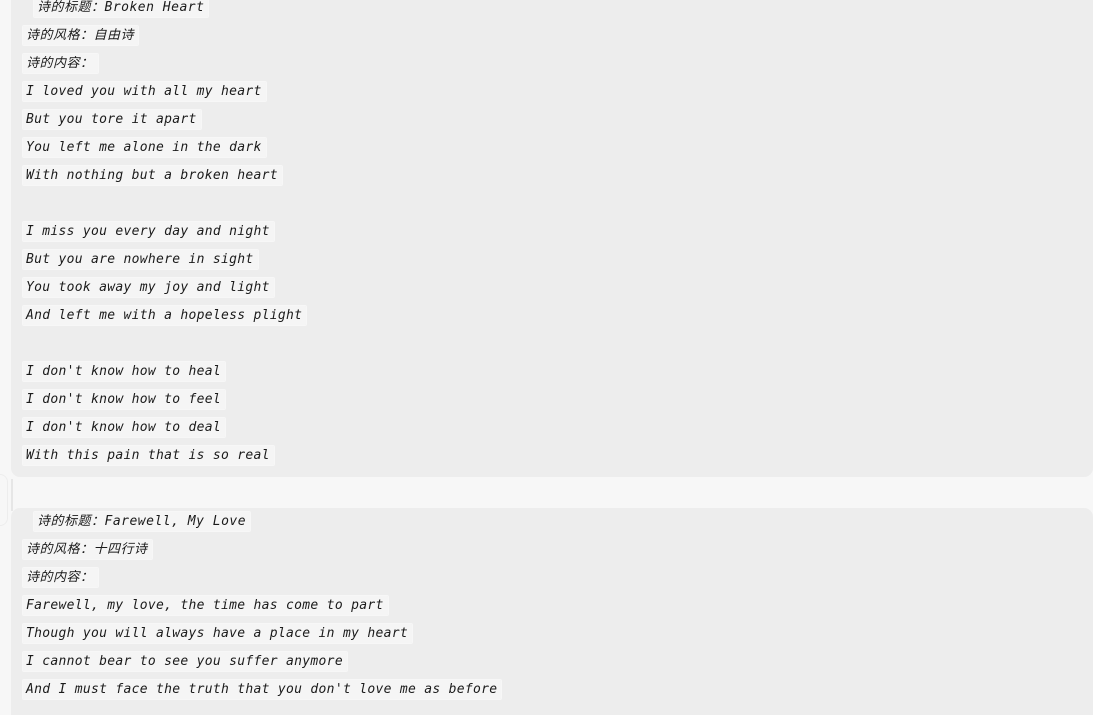 The image size is (1093, 715). What do you see at coordinates (558, 400) in the screenshot?
I see `poem-verse-line: I don't know how to feel` at bounding box center [558, 400].